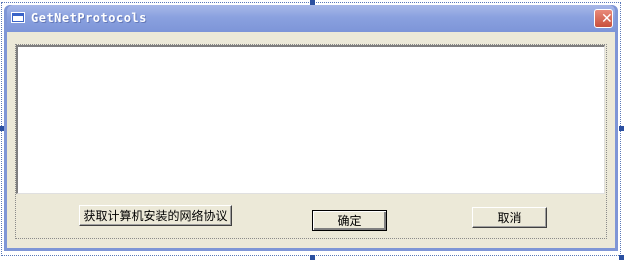 This screenshot has width=625, height=261. Describe the element at coordinates (155, 215) in the screenshot. I see `get-protocols-button: 获取计算机安装的网络协议` at that location.